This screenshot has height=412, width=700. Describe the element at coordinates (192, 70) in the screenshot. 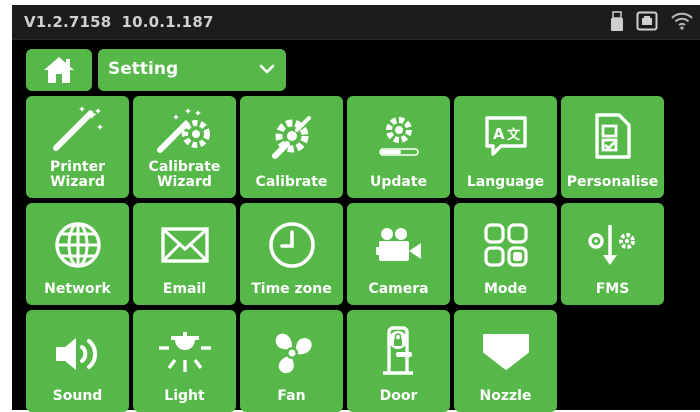

I see `setting-dropdown: Setting` at that location.